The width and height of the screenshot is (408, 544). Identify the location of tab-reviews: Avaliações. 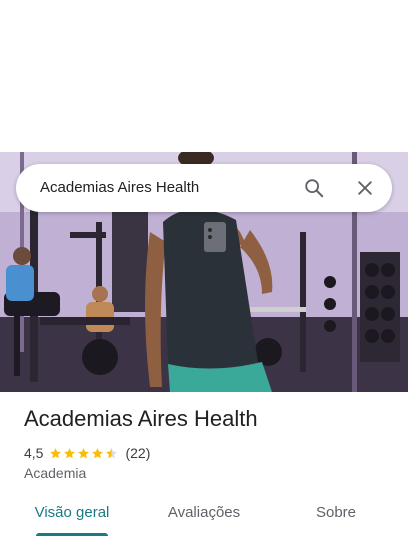
(204, 515).